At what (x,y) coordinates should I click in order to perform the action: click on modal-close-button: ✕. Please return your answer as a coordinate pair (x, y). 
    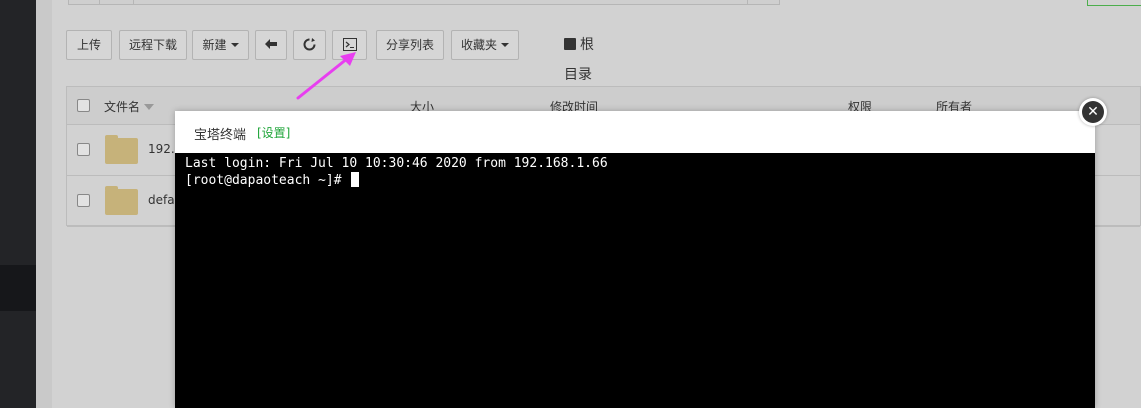
    Looking at the image, I should click on (1093, 112).